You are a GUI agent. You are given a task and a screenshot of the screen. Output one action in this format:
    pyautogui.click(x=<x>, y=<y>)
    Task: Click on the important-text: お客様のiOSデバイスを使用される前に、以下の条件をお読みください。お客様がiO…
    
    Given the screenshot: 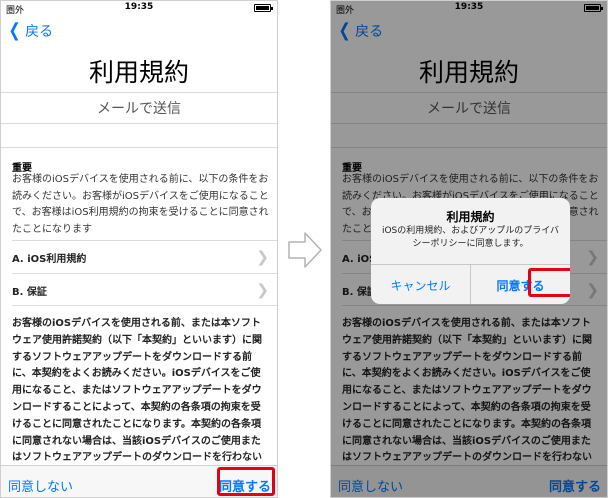 What is the action you would take?
    pyautogui.click(x=140, y=204)
    